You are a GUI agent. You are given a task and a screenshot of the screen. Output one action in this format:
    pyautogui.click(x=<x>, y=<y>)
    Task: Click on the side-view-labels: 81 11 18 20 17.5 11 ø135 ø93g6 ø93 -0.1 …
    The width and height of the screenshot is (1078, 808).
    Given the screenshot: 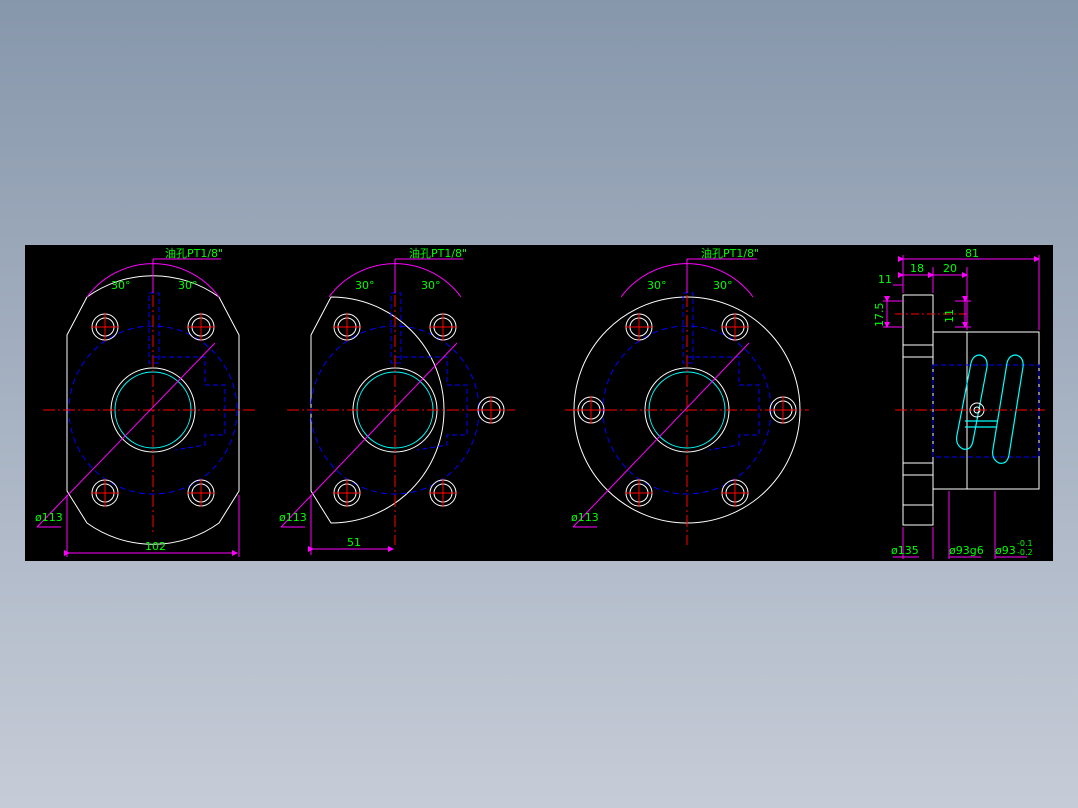 What is the action you would take?
    pyautogui.click(x=953, y=402)
    